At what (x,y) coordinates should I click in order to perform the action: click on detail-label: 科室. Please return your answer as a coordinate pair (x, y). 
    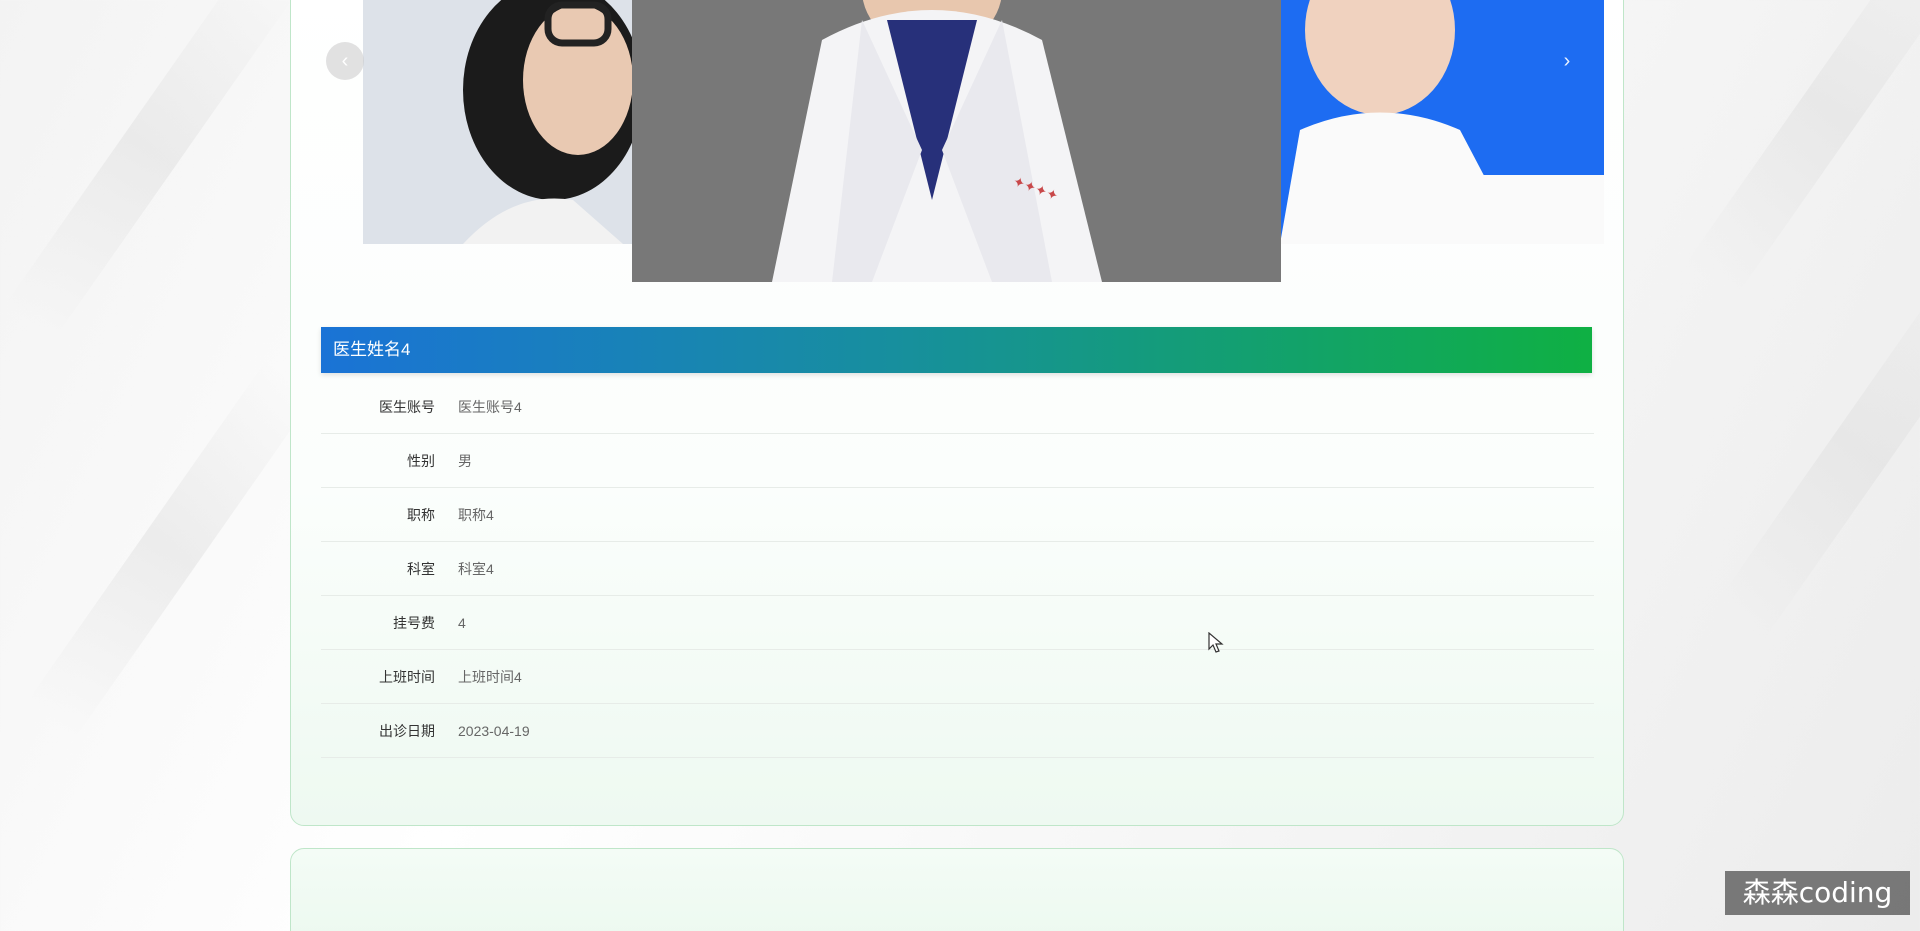
    Looking at the image, I should click on (421, 568).